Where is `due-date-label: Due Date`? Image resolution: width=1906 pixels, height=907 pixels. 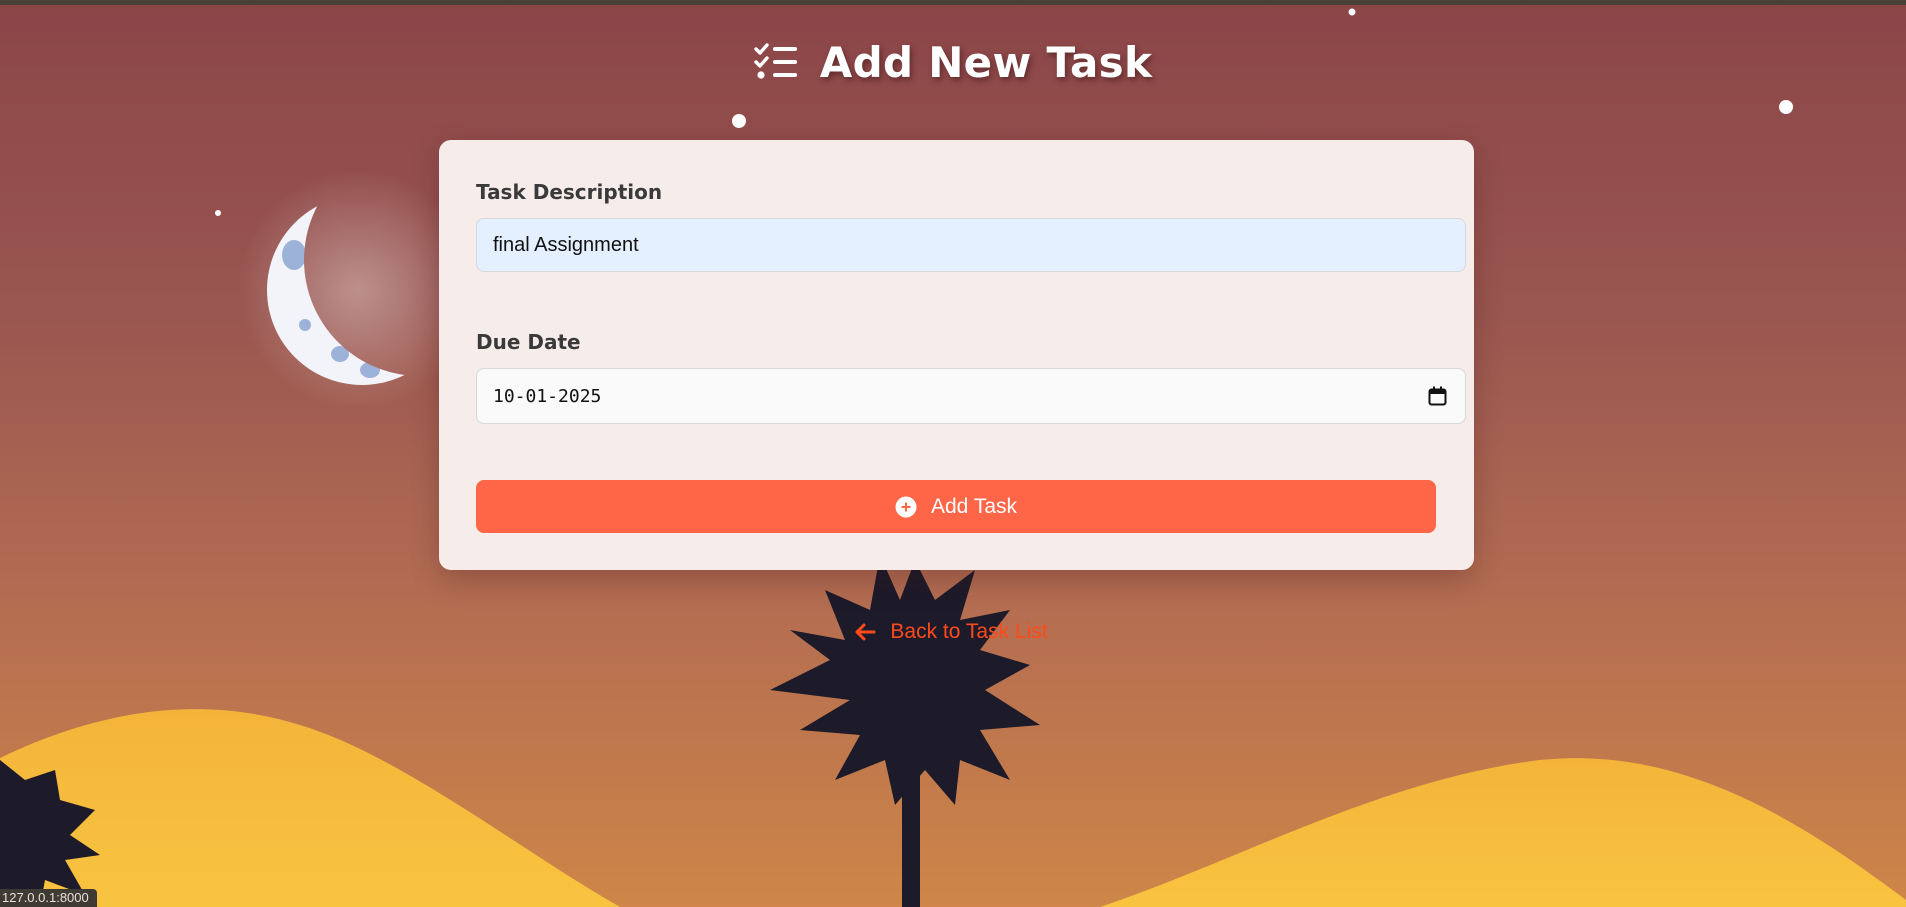 due-date-label: Due Date is located at coordinates (528, 342).